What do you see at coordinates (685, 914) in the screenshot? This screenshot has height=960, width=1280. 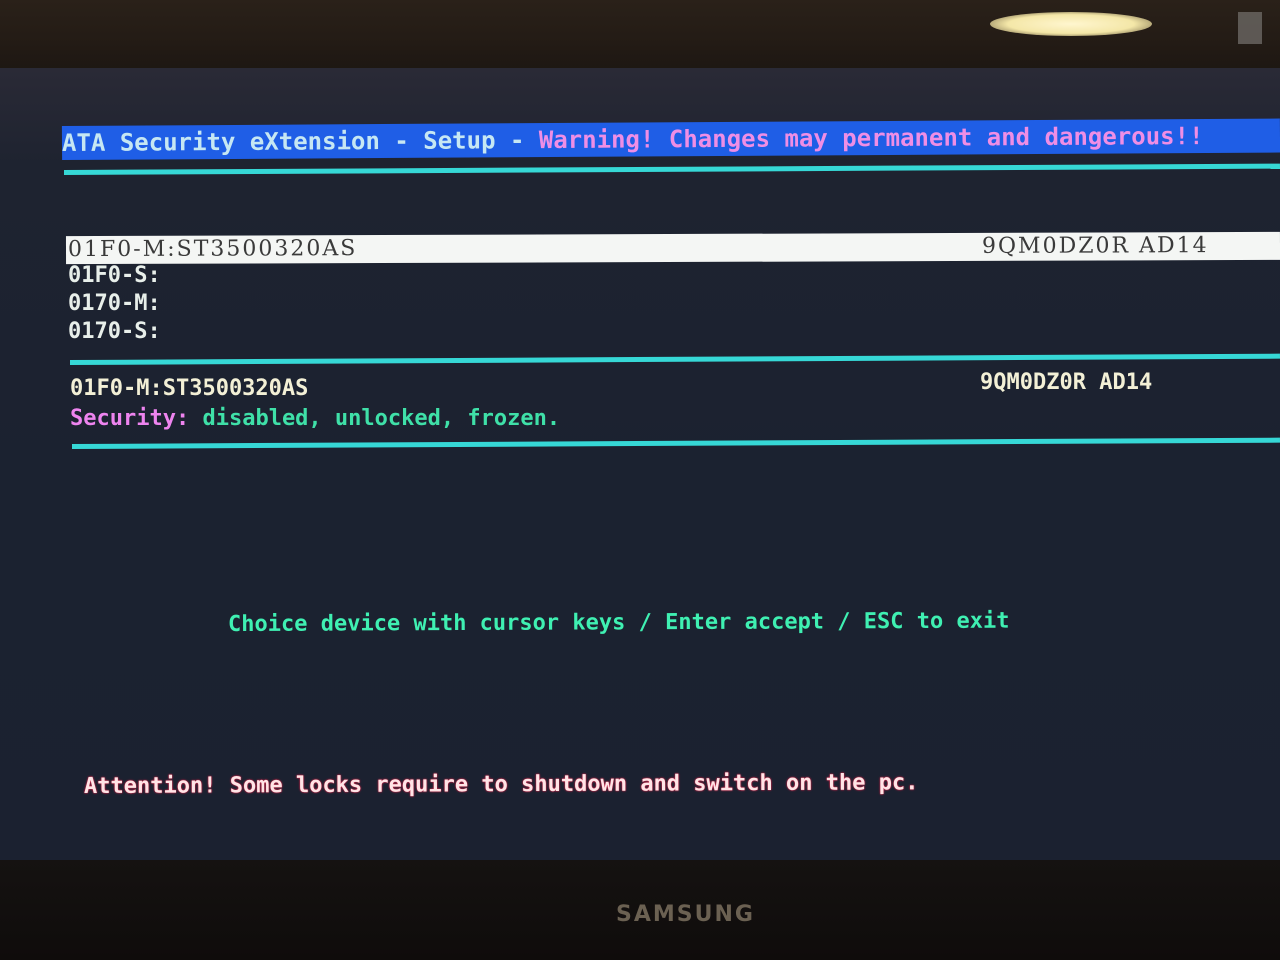 I see `monitor-brand-logo: SAMSUNG` at bounding box center [685, 914].